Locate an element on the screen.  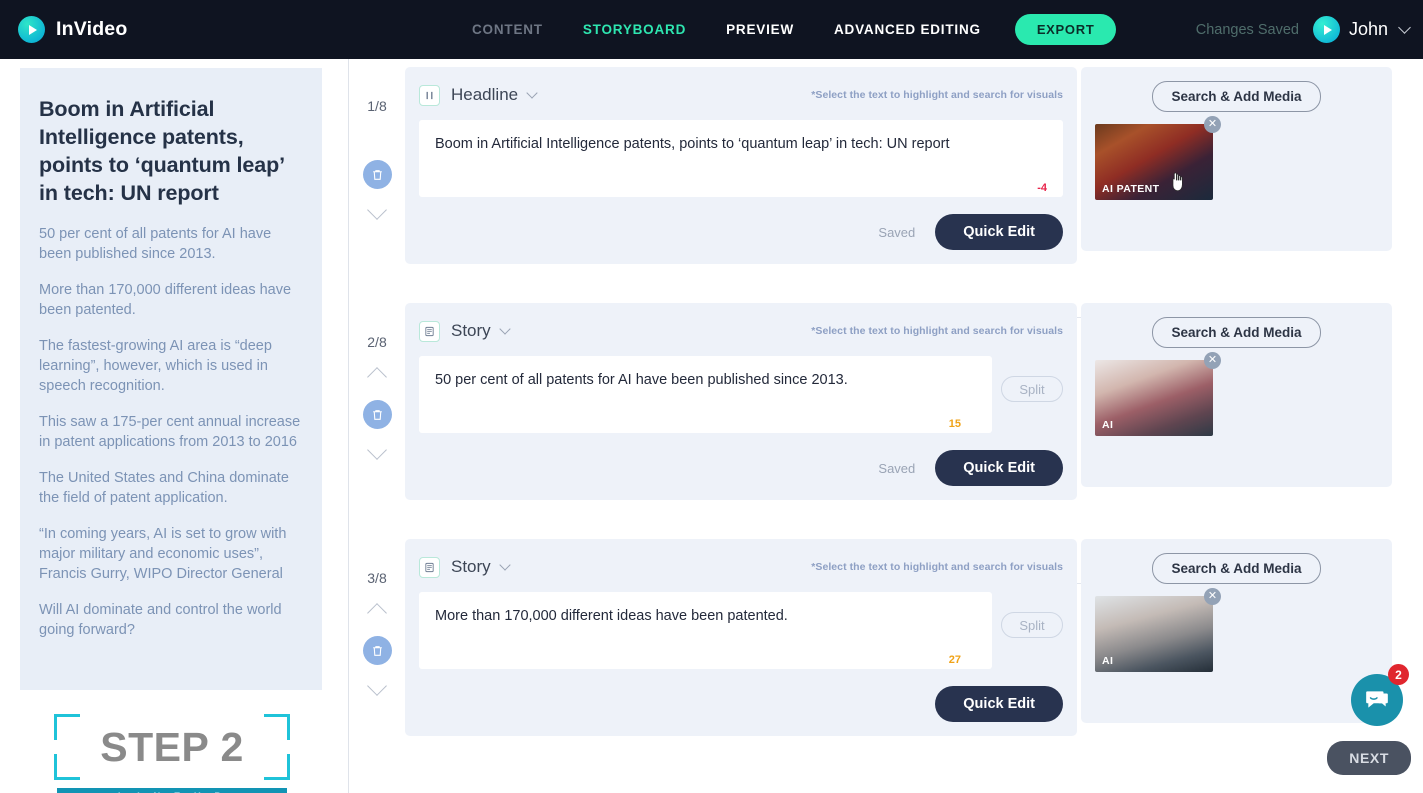
scene-type-label: Headline is located at coordinates (485, 94).